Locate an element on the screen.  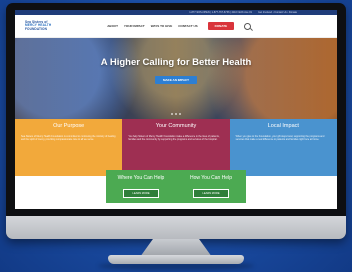
carousel-dots is located at coordinates (176, 114).